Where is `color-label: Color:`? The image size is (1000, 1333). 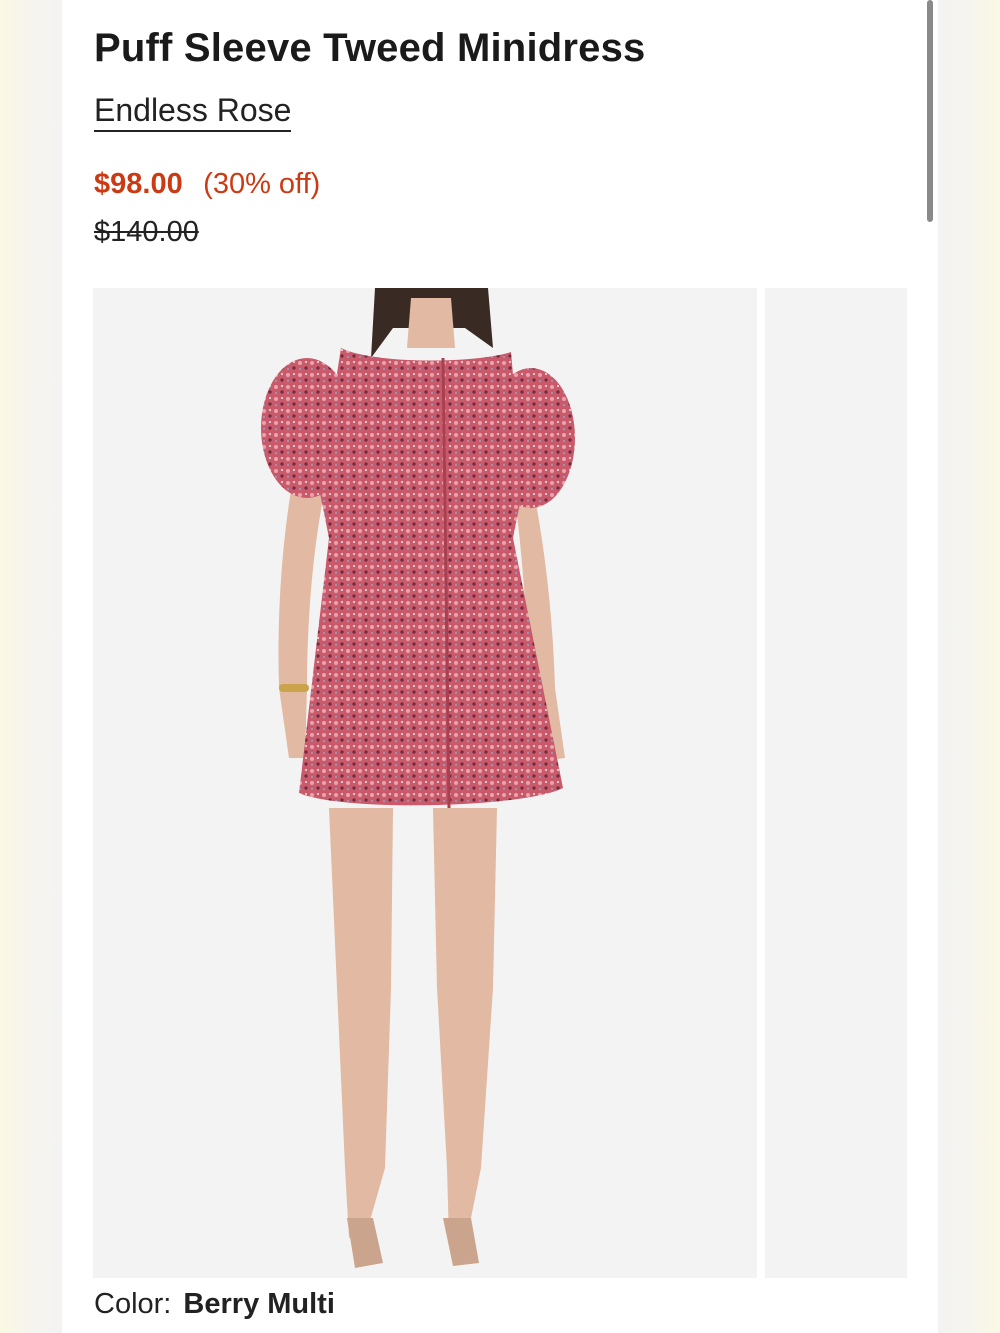 color-label: Color: is located at coordinates (133, 1304).